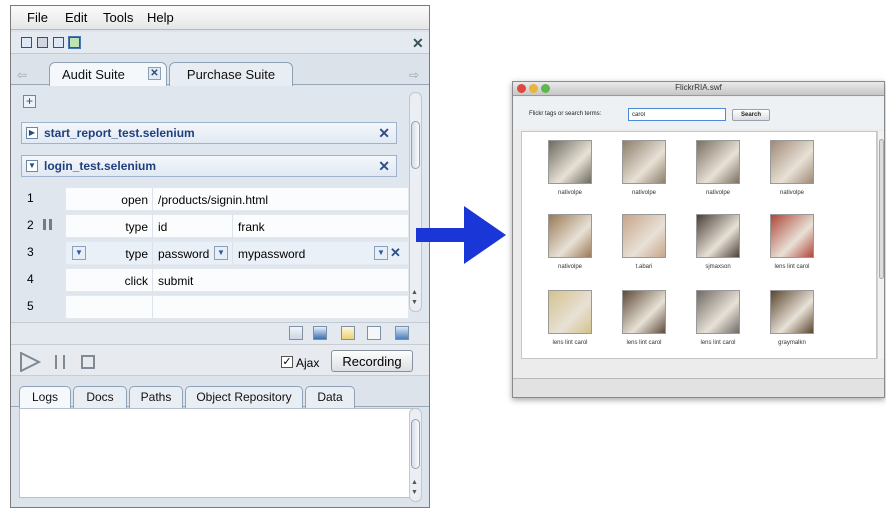 The image size is (886, 510). Describe the element at coordinates (22, 75) in the screenshot. I see `tab-left-arrow-icon: ⇦` at that location.